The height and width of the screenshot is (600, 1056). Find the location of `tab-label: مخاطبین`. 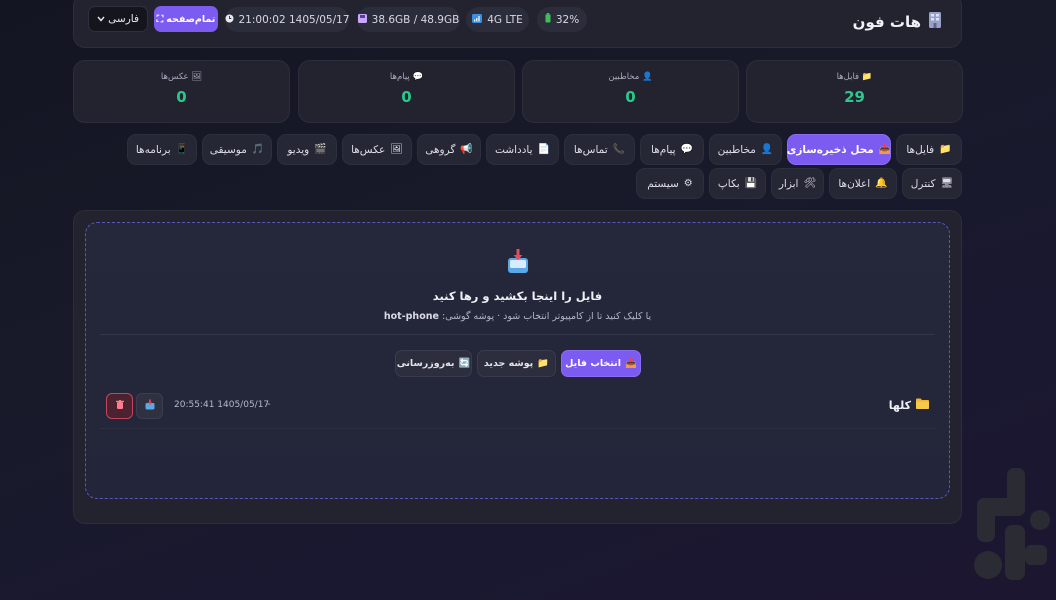

tab-label: مخاطبین is located at coordinates (736, 149).